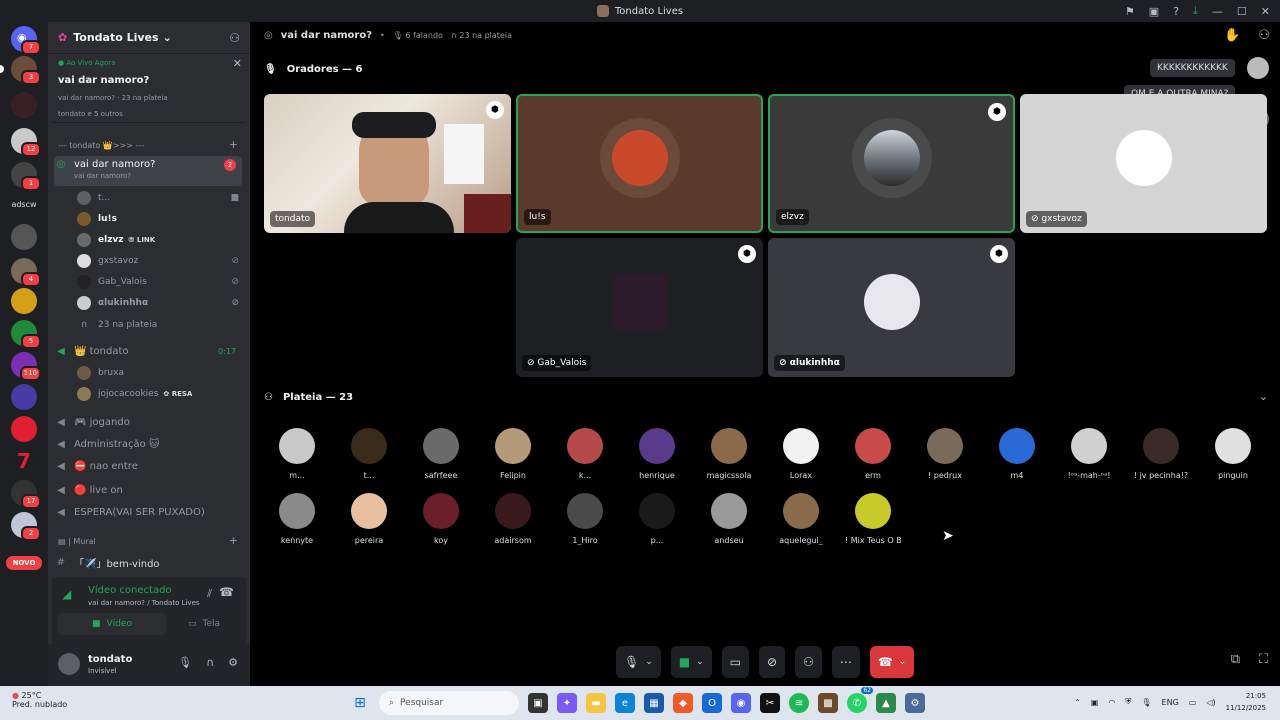  What do you see at coordinates (801, 454) in the screenshot?
I see `audience-member: Lorax` at bounding box center [801, 454].